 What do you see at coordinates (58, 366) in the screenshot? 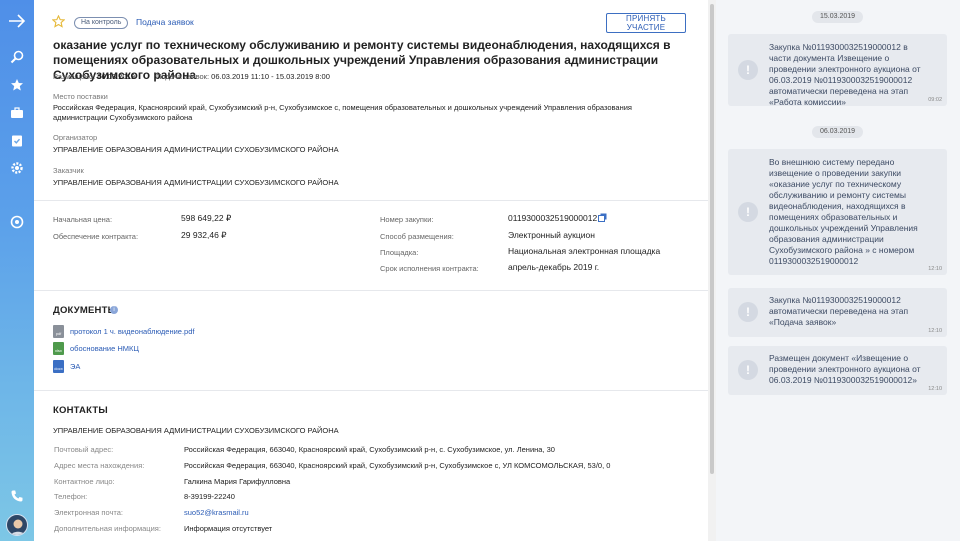
I see `docx-file-icon: docx` at bounding box center [58, 366].